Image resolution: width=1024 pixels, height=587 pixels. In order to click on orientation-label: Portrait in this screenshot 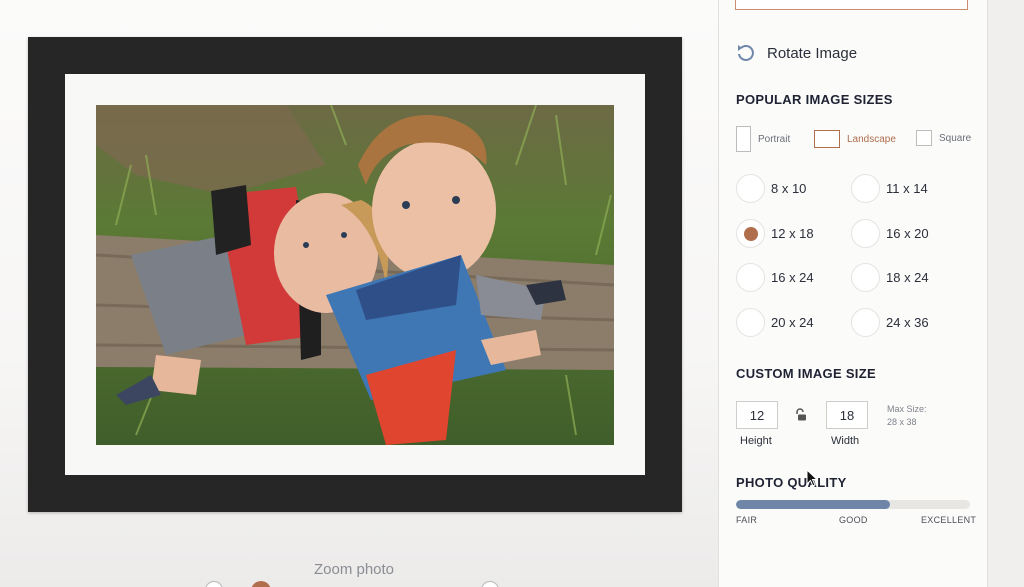, I will do `click(774, 139)`.